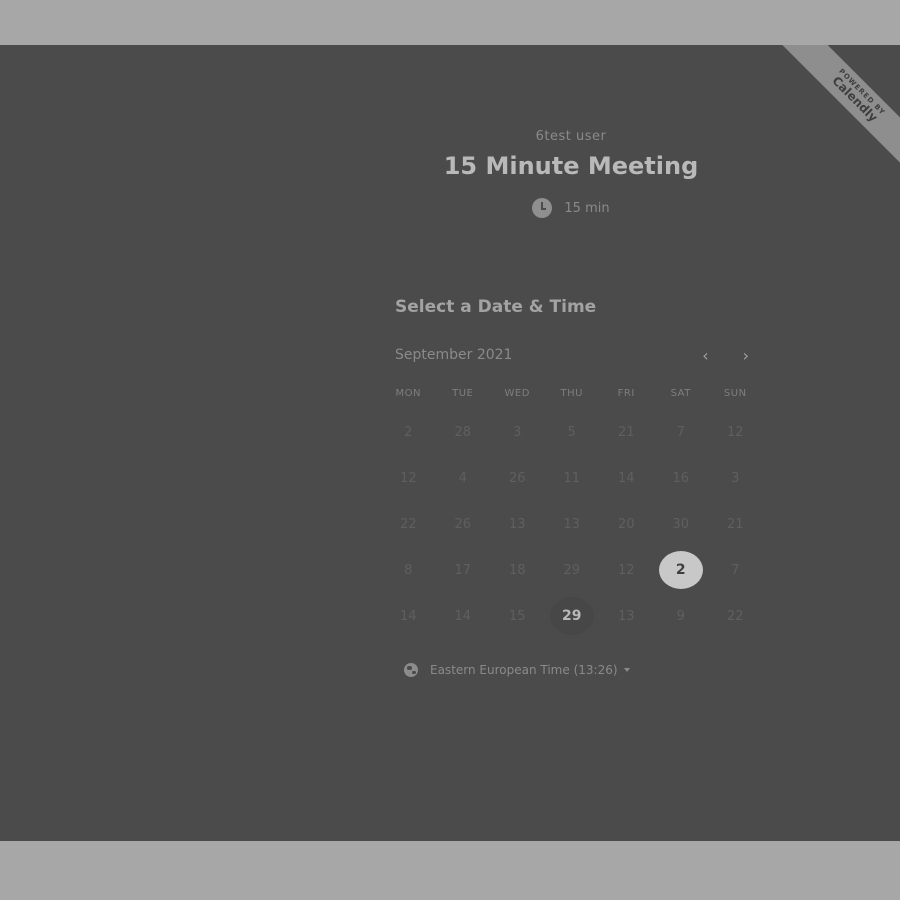  What do you see at coordinates (571, 136) in the screenshot?
I see `host-name: 6test user` at bounding box center [571, 136].